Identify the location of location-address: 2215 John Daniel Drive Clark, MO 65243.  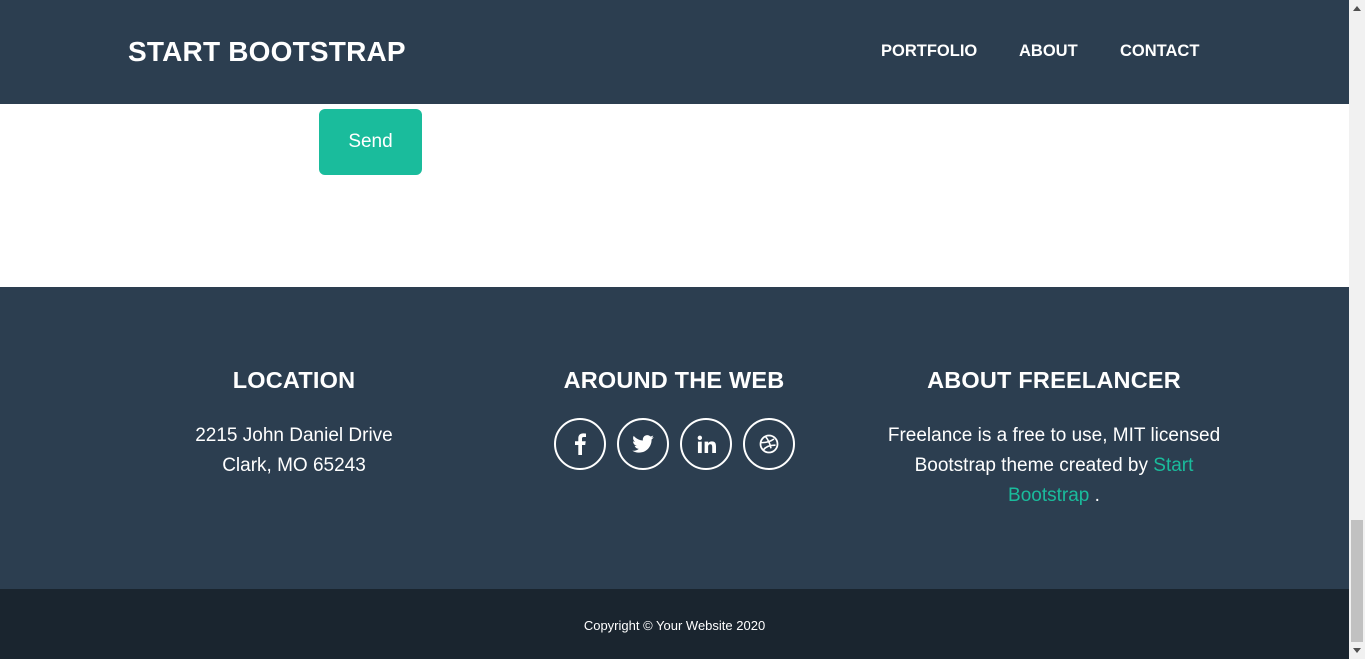
(294, 451).